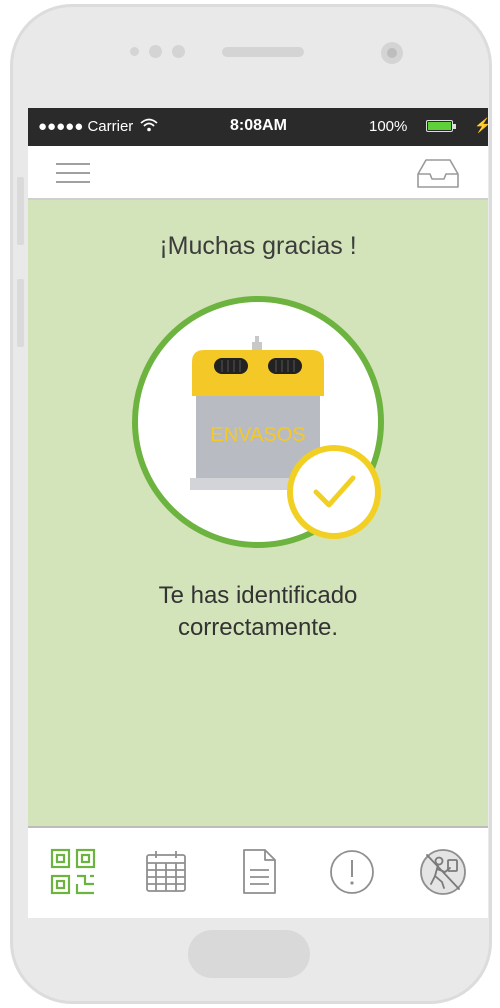 This screenshot has width=500, height=1008. I want to click on tab-alerts, so click(352, 872).